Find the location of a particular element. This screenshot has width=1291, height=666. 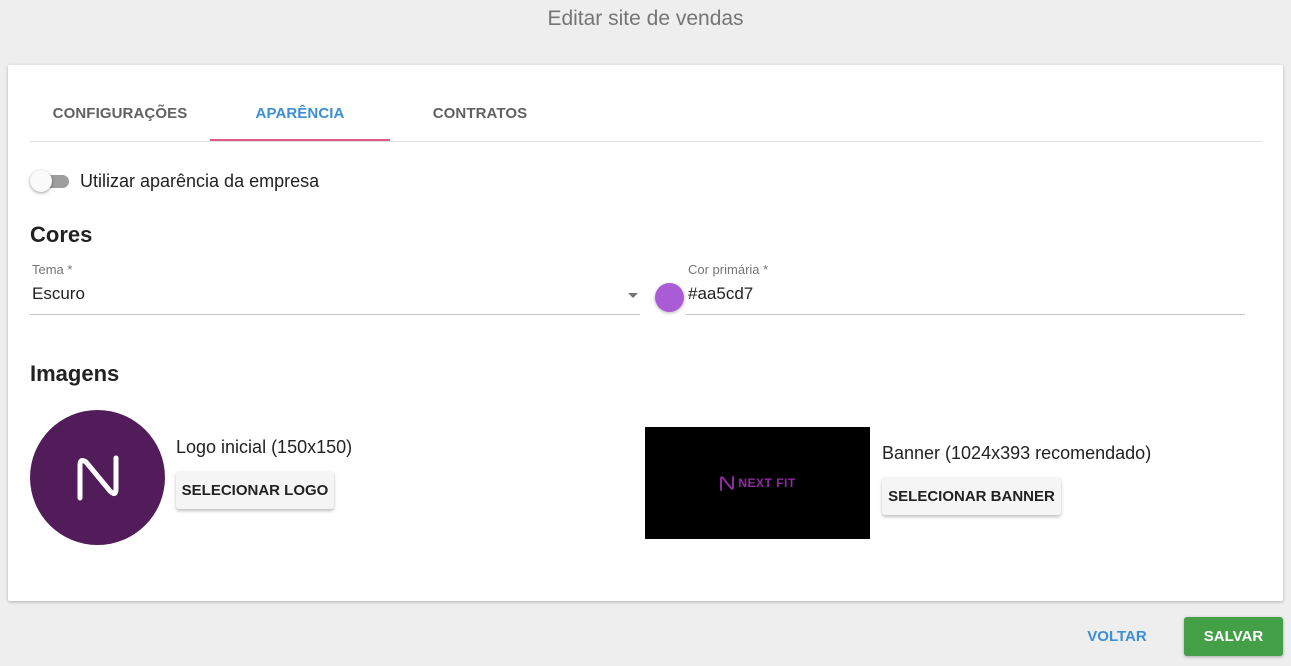

theme-value: Escuro is located at coordinates (58, 293).